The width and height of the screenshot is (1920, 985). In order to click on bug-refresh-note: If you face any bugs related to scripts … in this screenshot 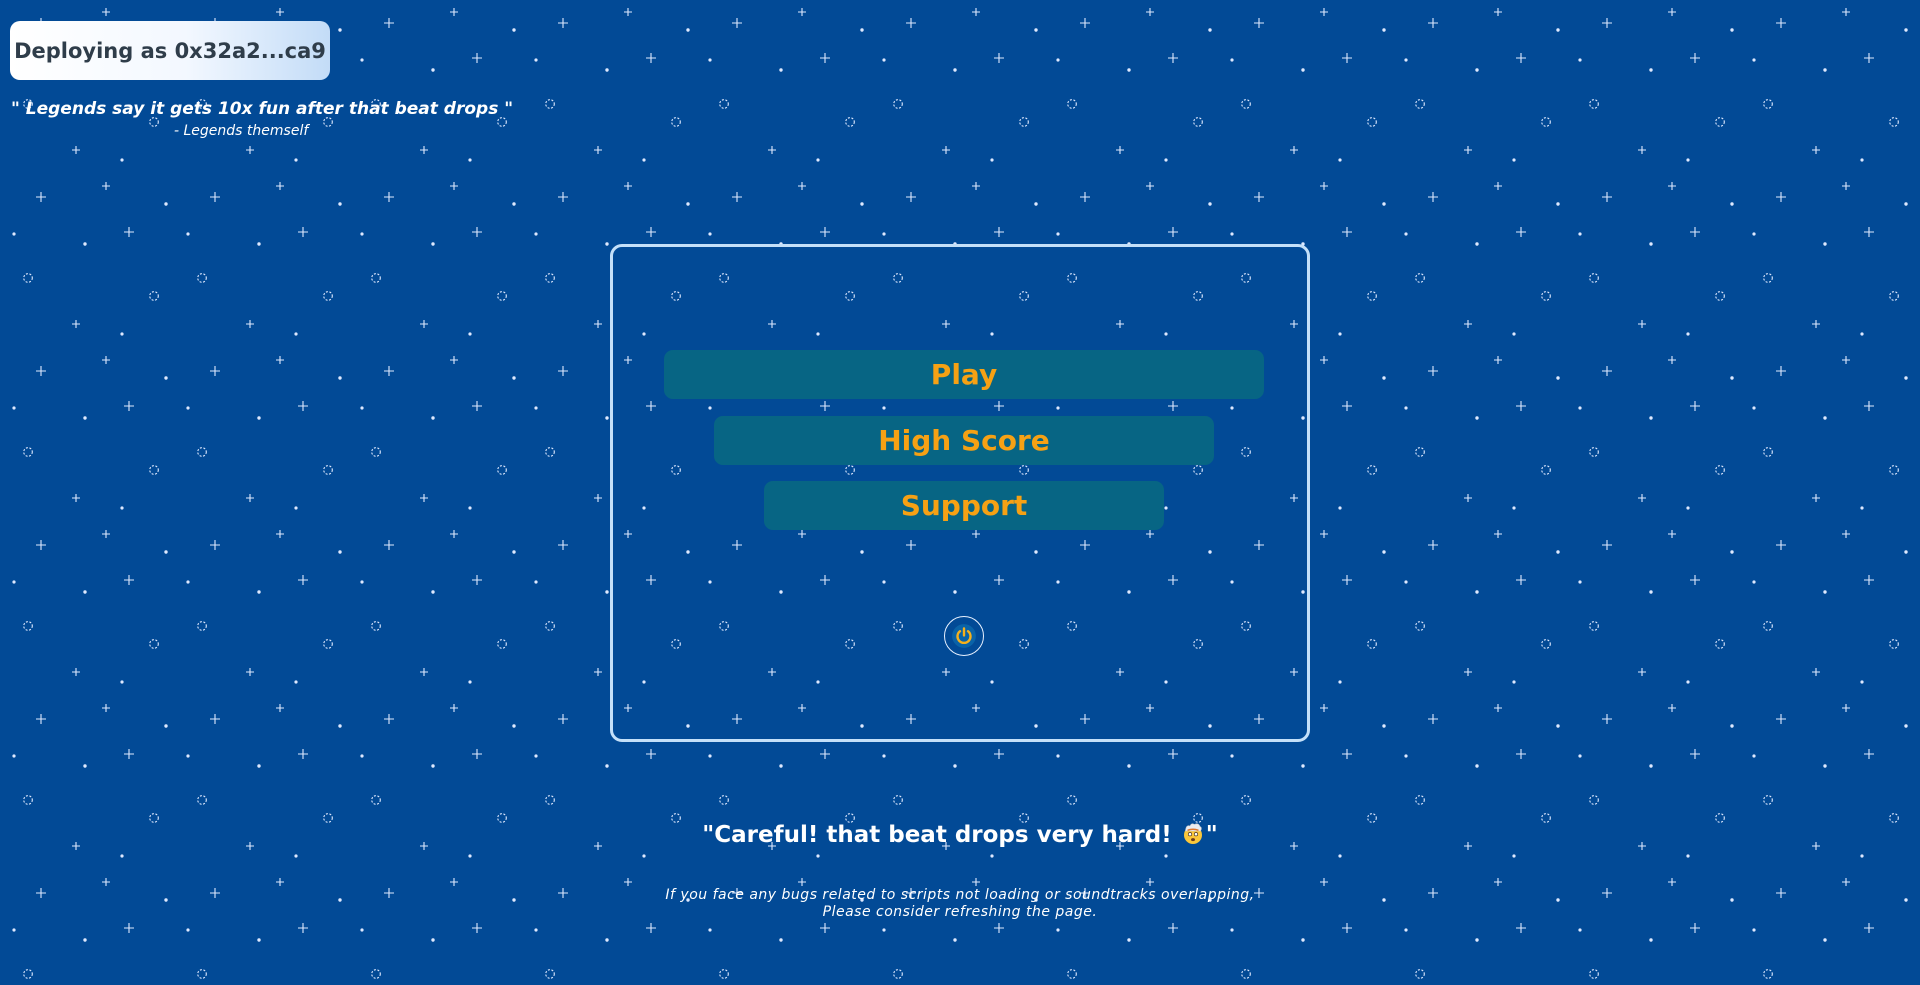, I will do `click(960, 904)`.